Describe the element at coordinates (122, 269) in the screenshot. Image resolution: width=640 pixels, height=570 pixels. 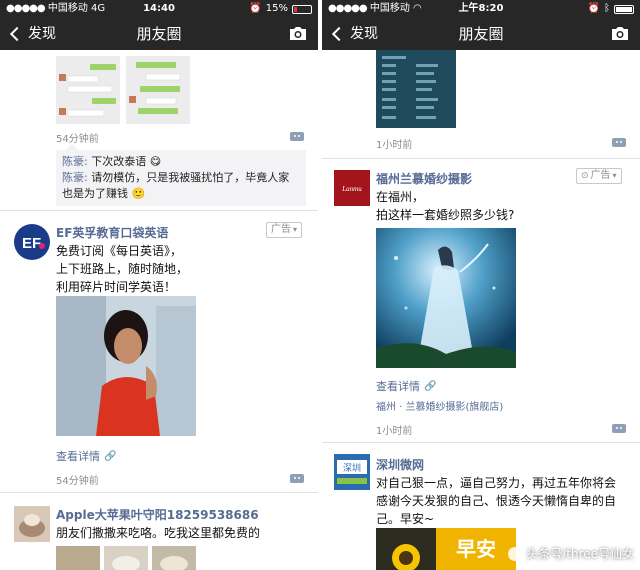
I see `post-text: 免费订阅《每日英语》， 上下班路上，随时随地， 利用碎片时间学英语！` at that location.